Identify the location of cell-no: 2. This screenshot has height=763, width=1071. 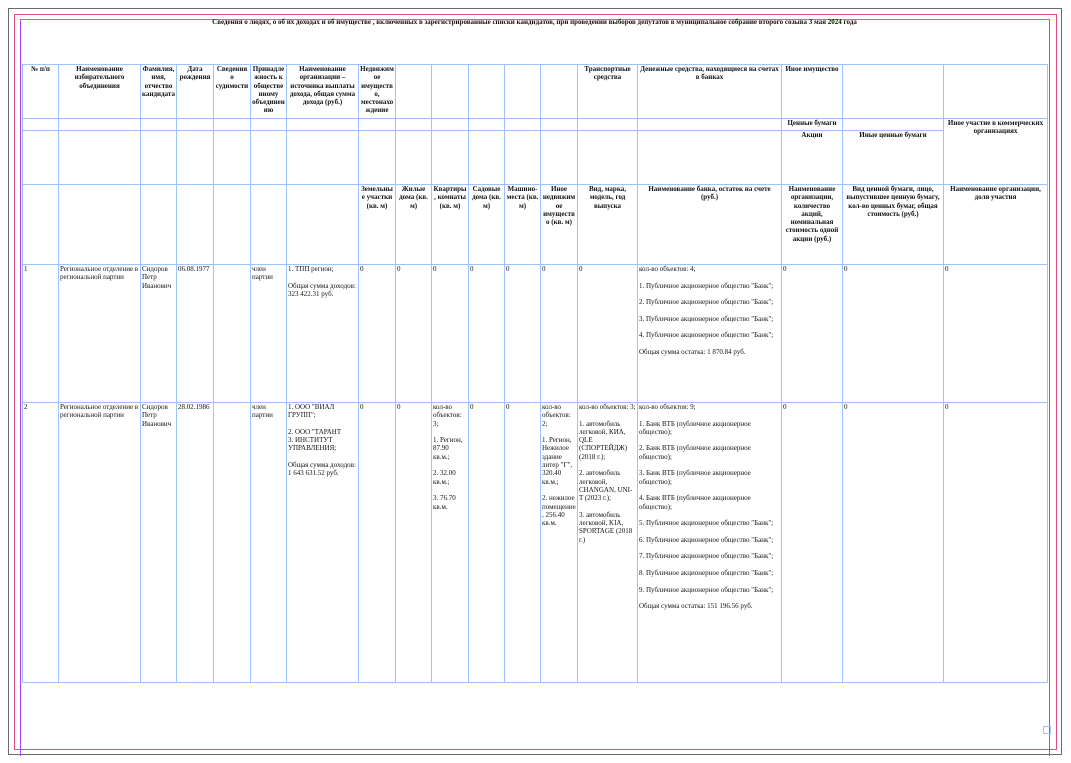
(40, 542).